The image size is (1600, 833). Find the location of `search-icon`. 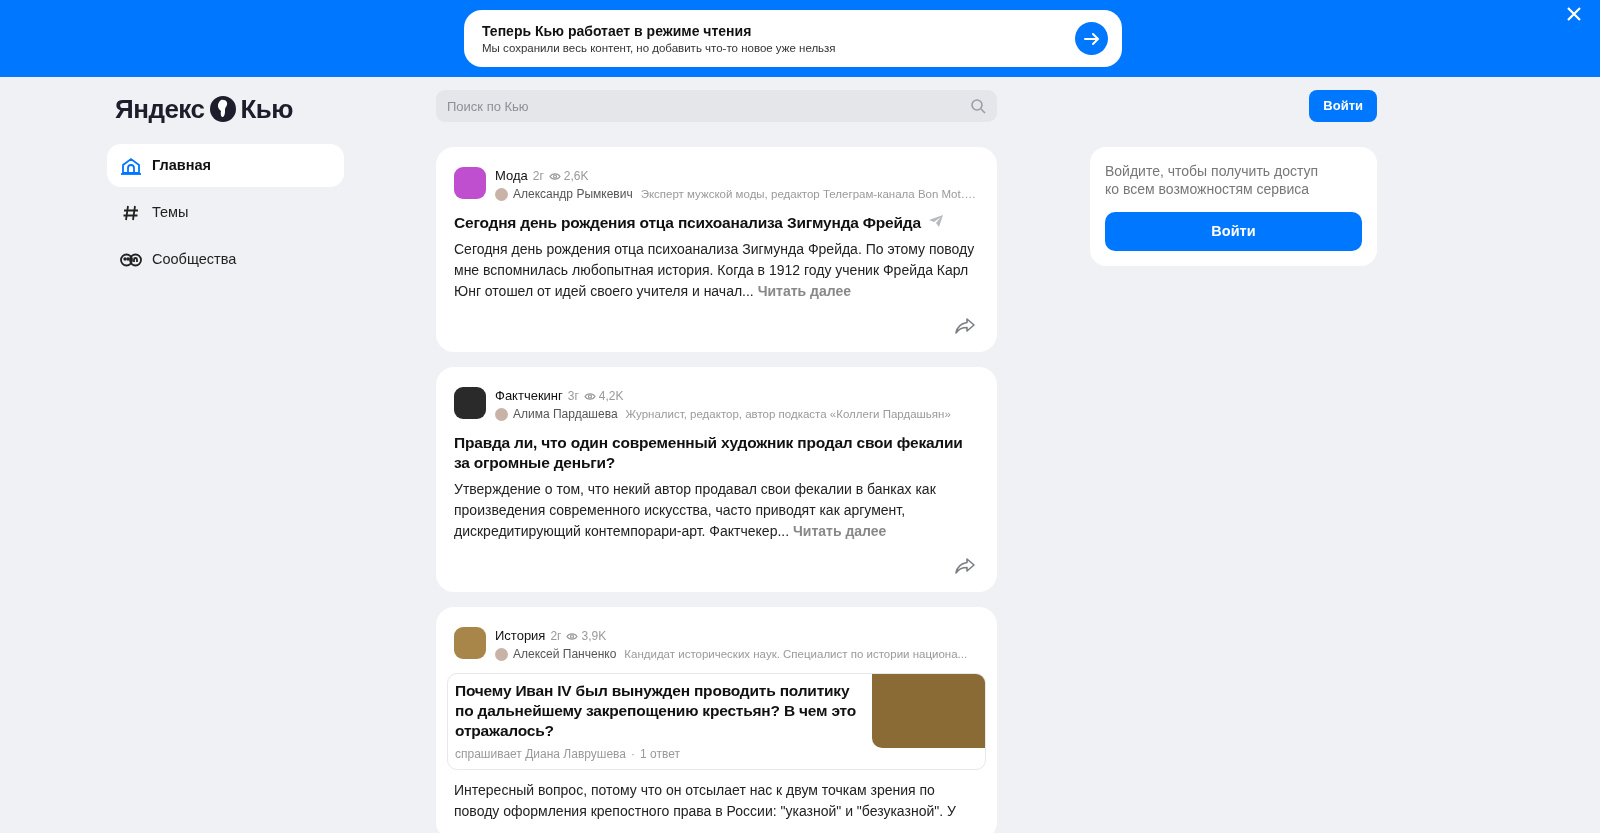

search-icon is located at coordinates (978, 106).